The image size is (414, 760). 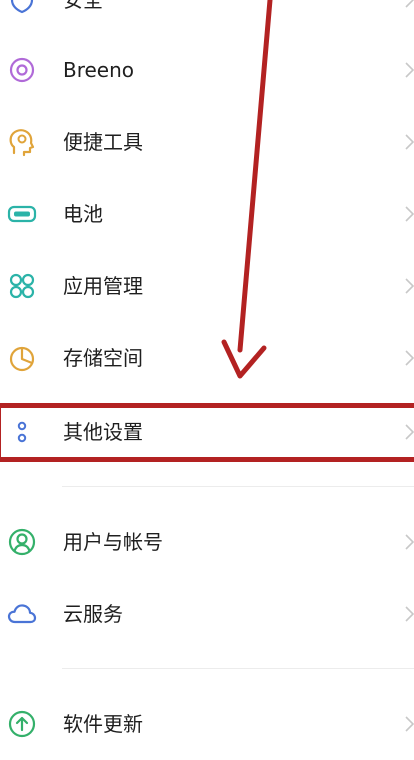 What do you see at coordinates (103, 286) in the screenshot?
I see `settings-item-label: 应用管理` at bounding box center [103, 286].